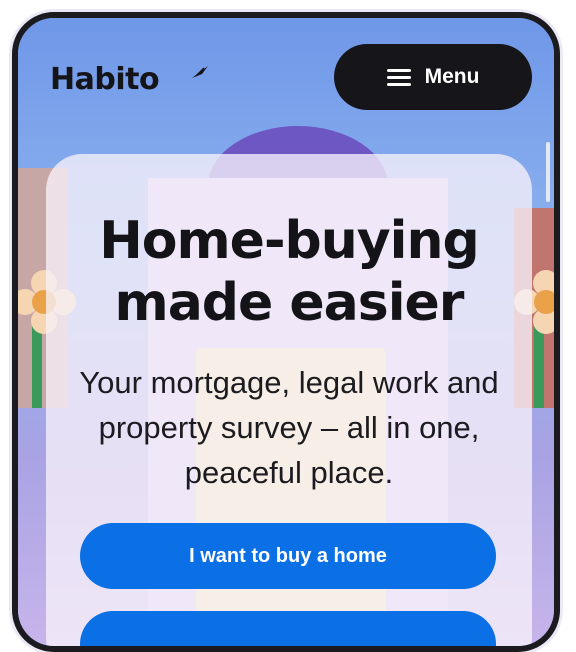 The width and height of the screenshot is (576, 652). Describe the element at coordinates (452, 76) in the screenshot. I see `menu-label: Menu` at that location.